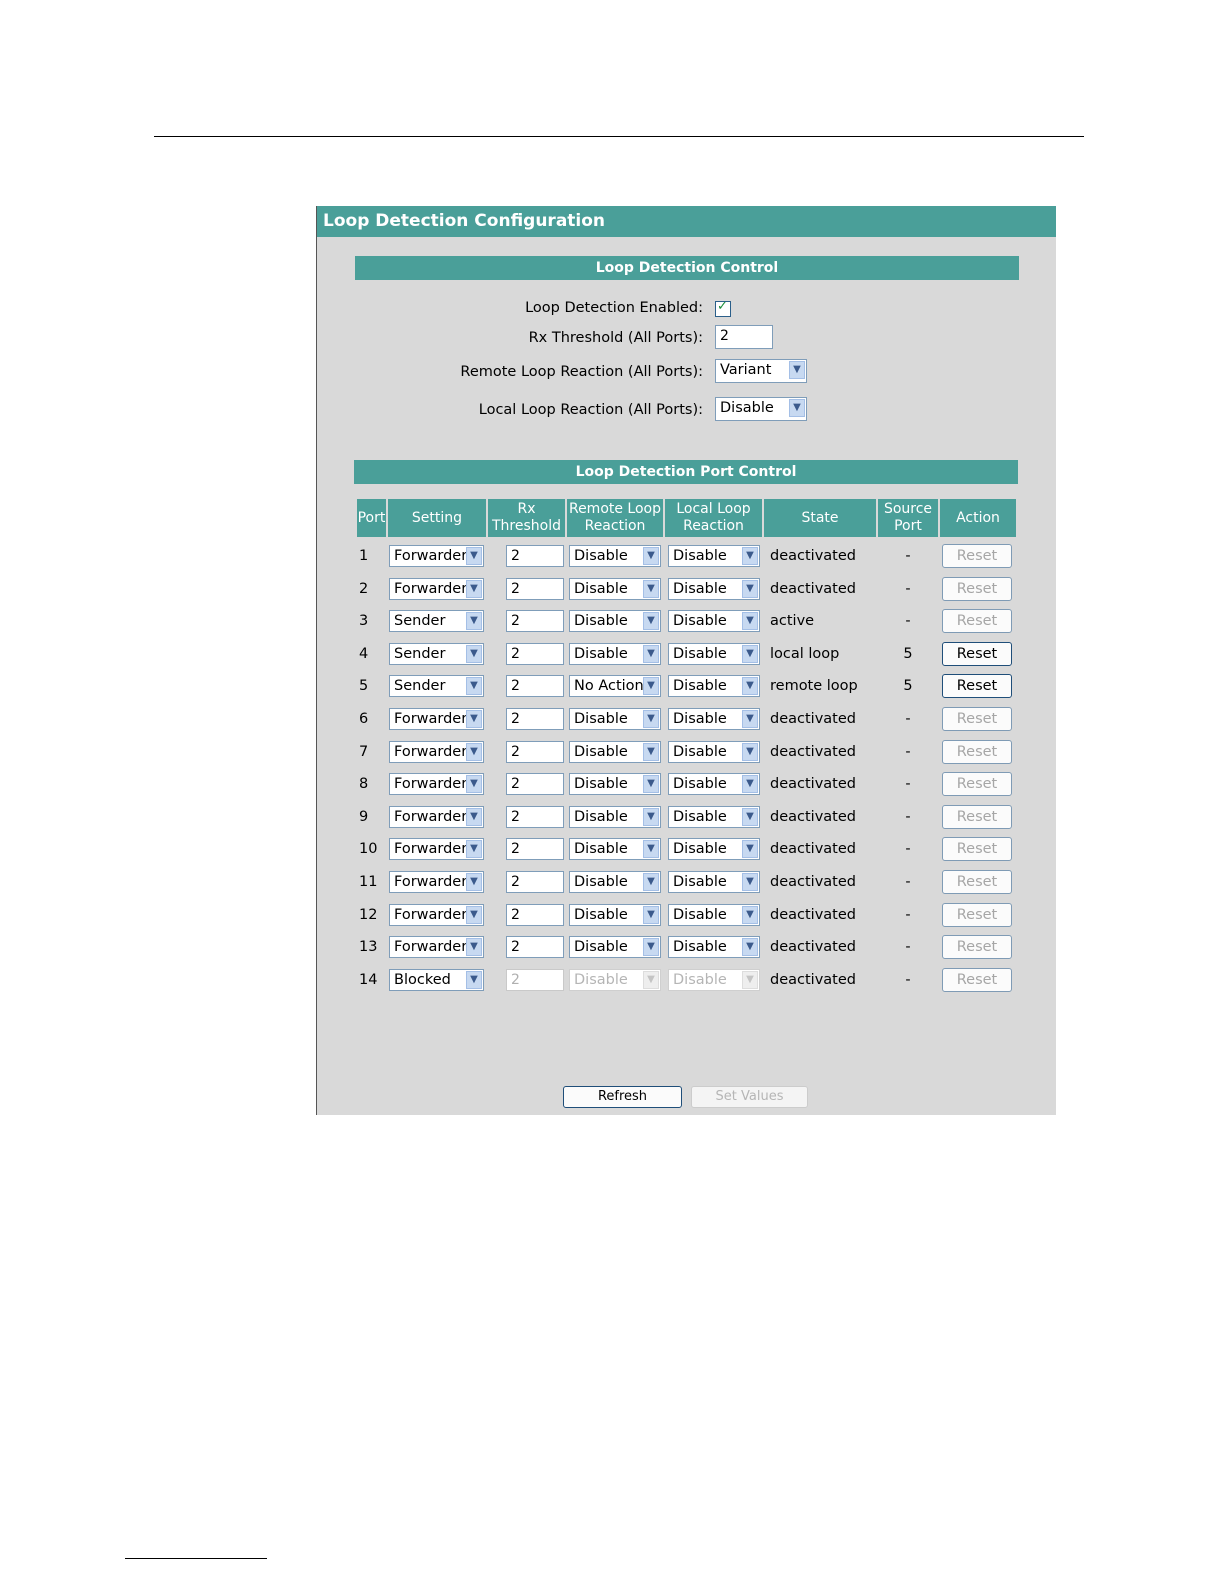  What do you see at coordinates (749, 1097) in the screenshot?
I see `set-values-button: Set Values` at bounding box center [749, 1097].